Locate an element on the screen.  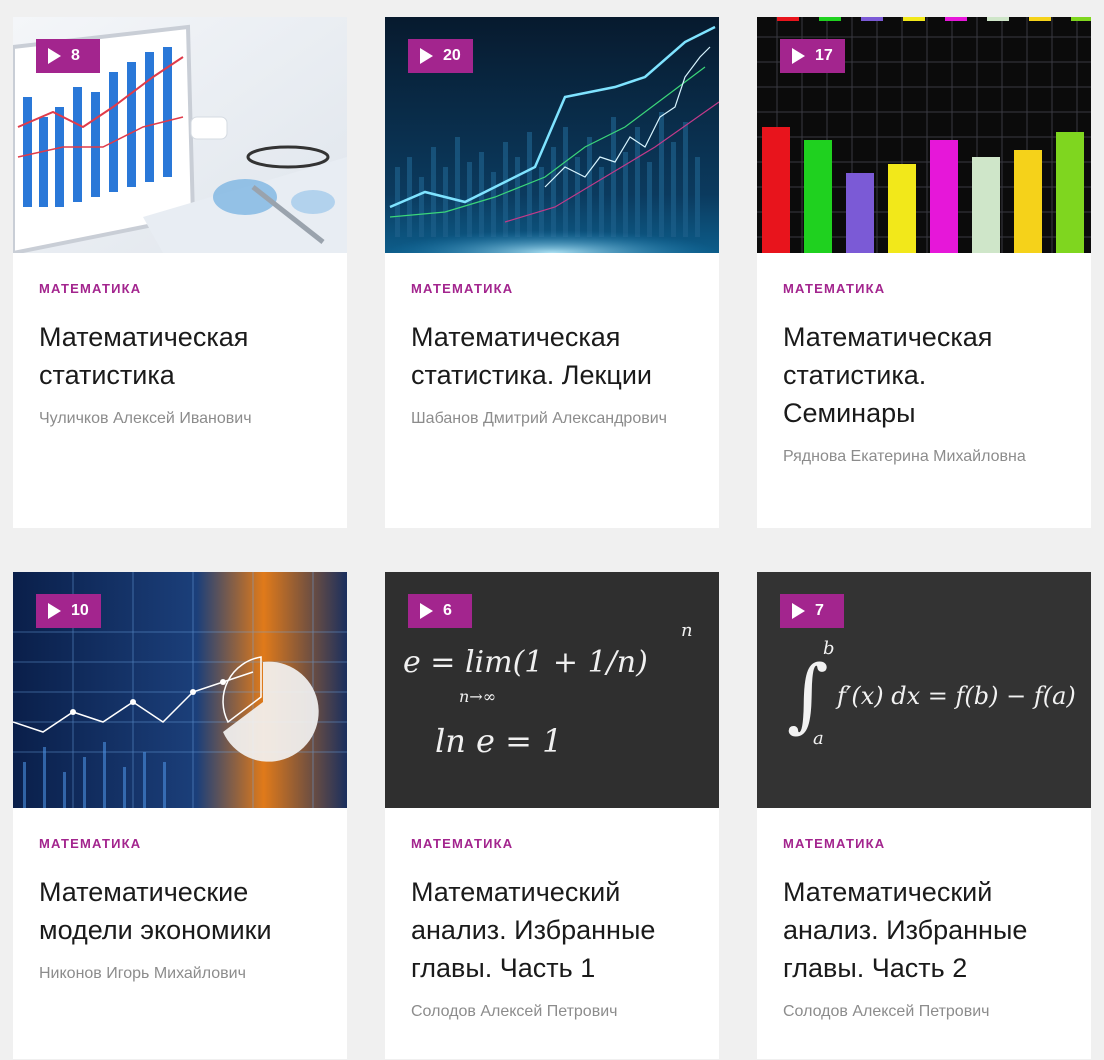
chalk-formula-limit: e = lim(1 + 1/n) is located at coordinates (525, 662).